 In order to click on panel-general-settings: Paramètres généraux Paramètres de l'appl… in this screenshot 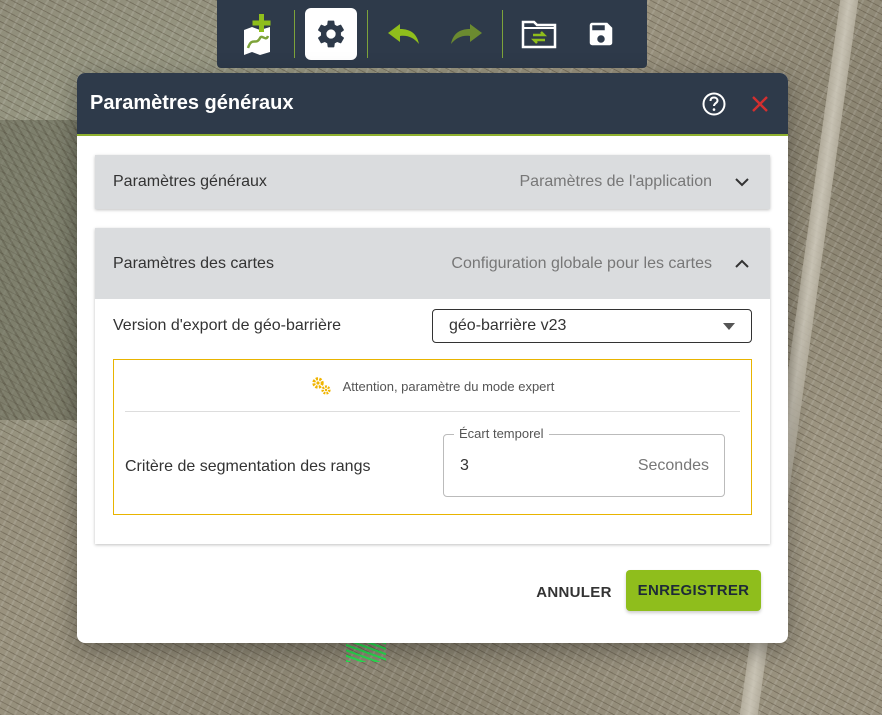, I will do `click(432, 182)`.